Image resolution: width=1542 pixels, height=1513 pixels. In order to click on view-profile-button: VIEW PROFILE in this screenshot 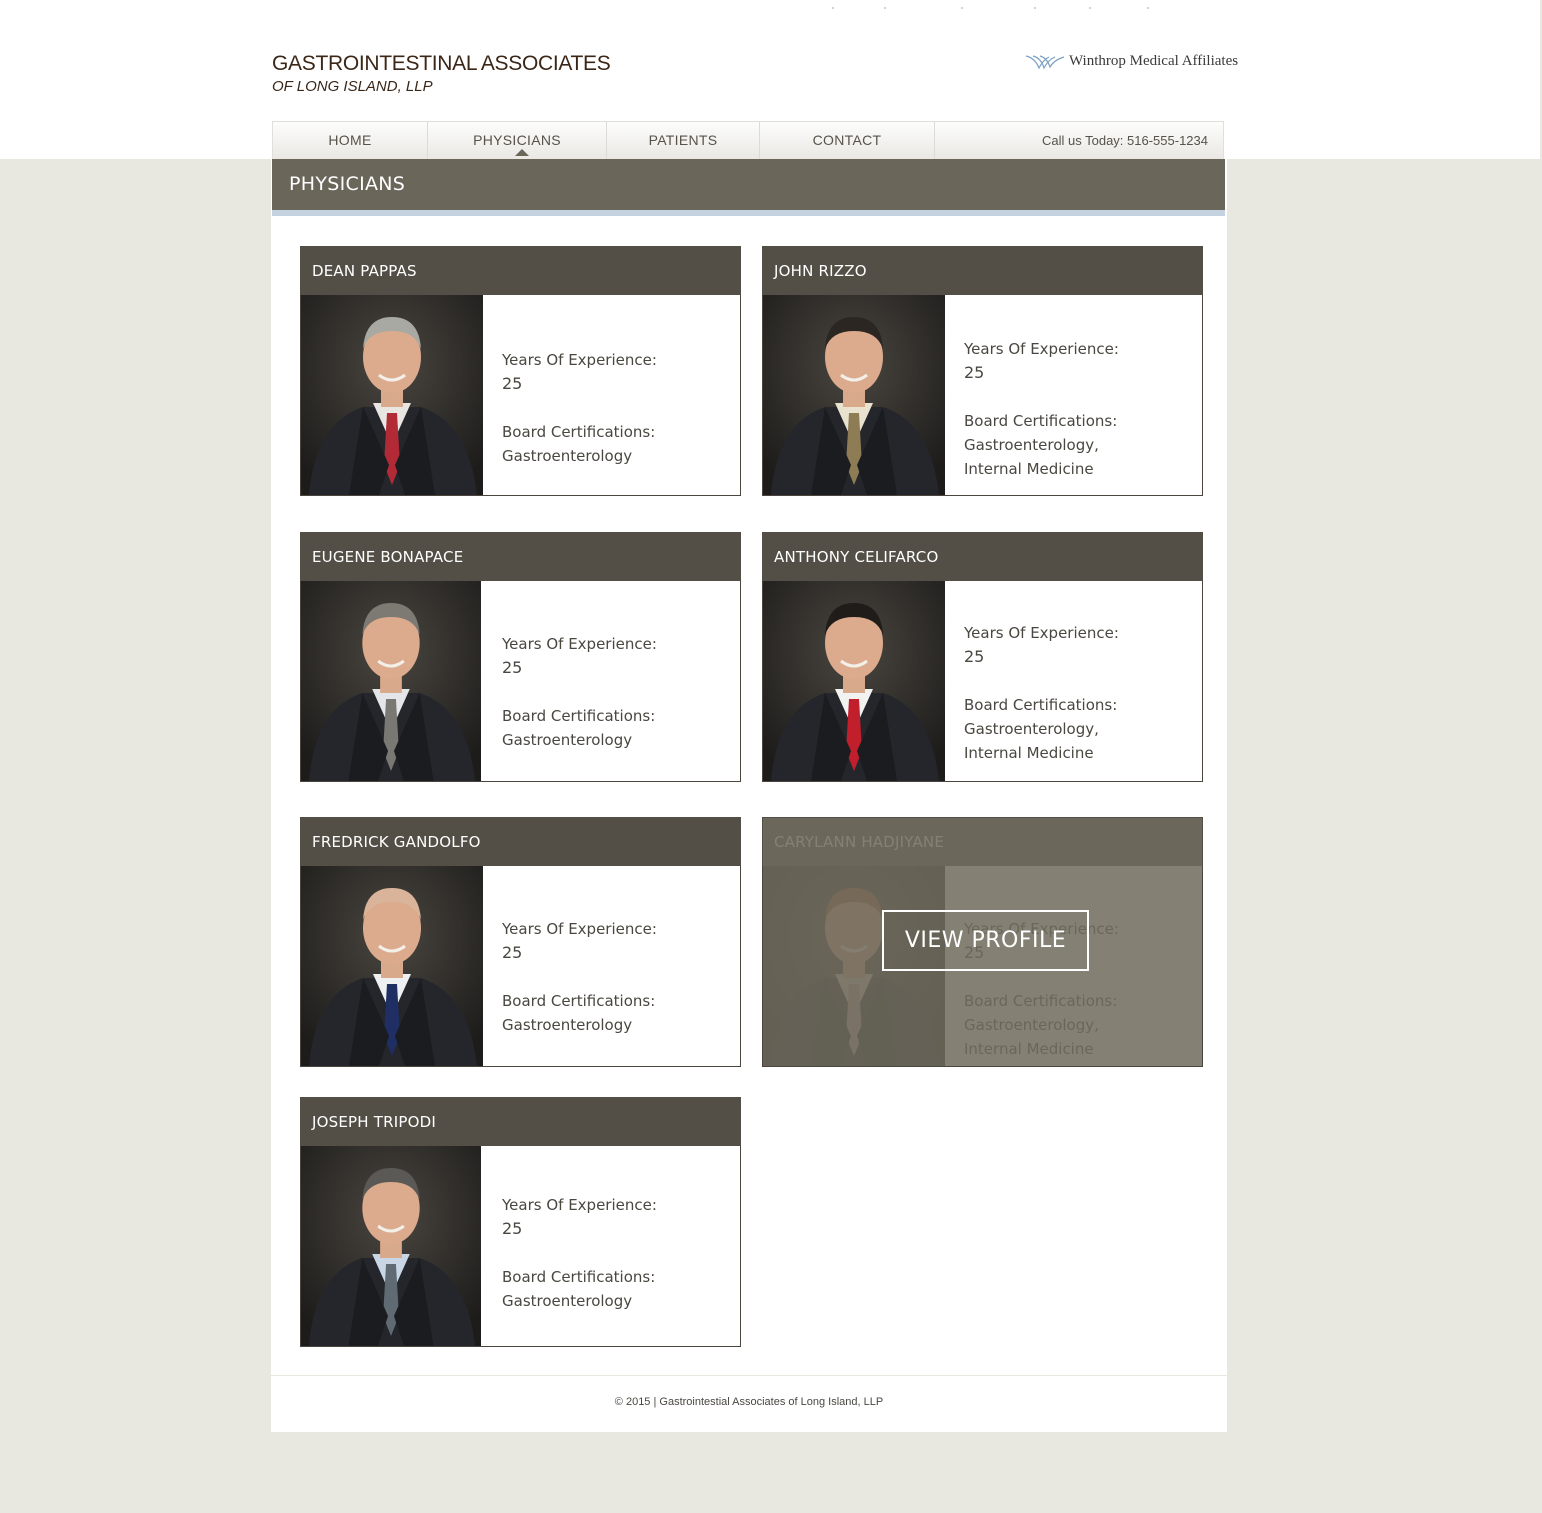, I will do `click(985, 940)`.